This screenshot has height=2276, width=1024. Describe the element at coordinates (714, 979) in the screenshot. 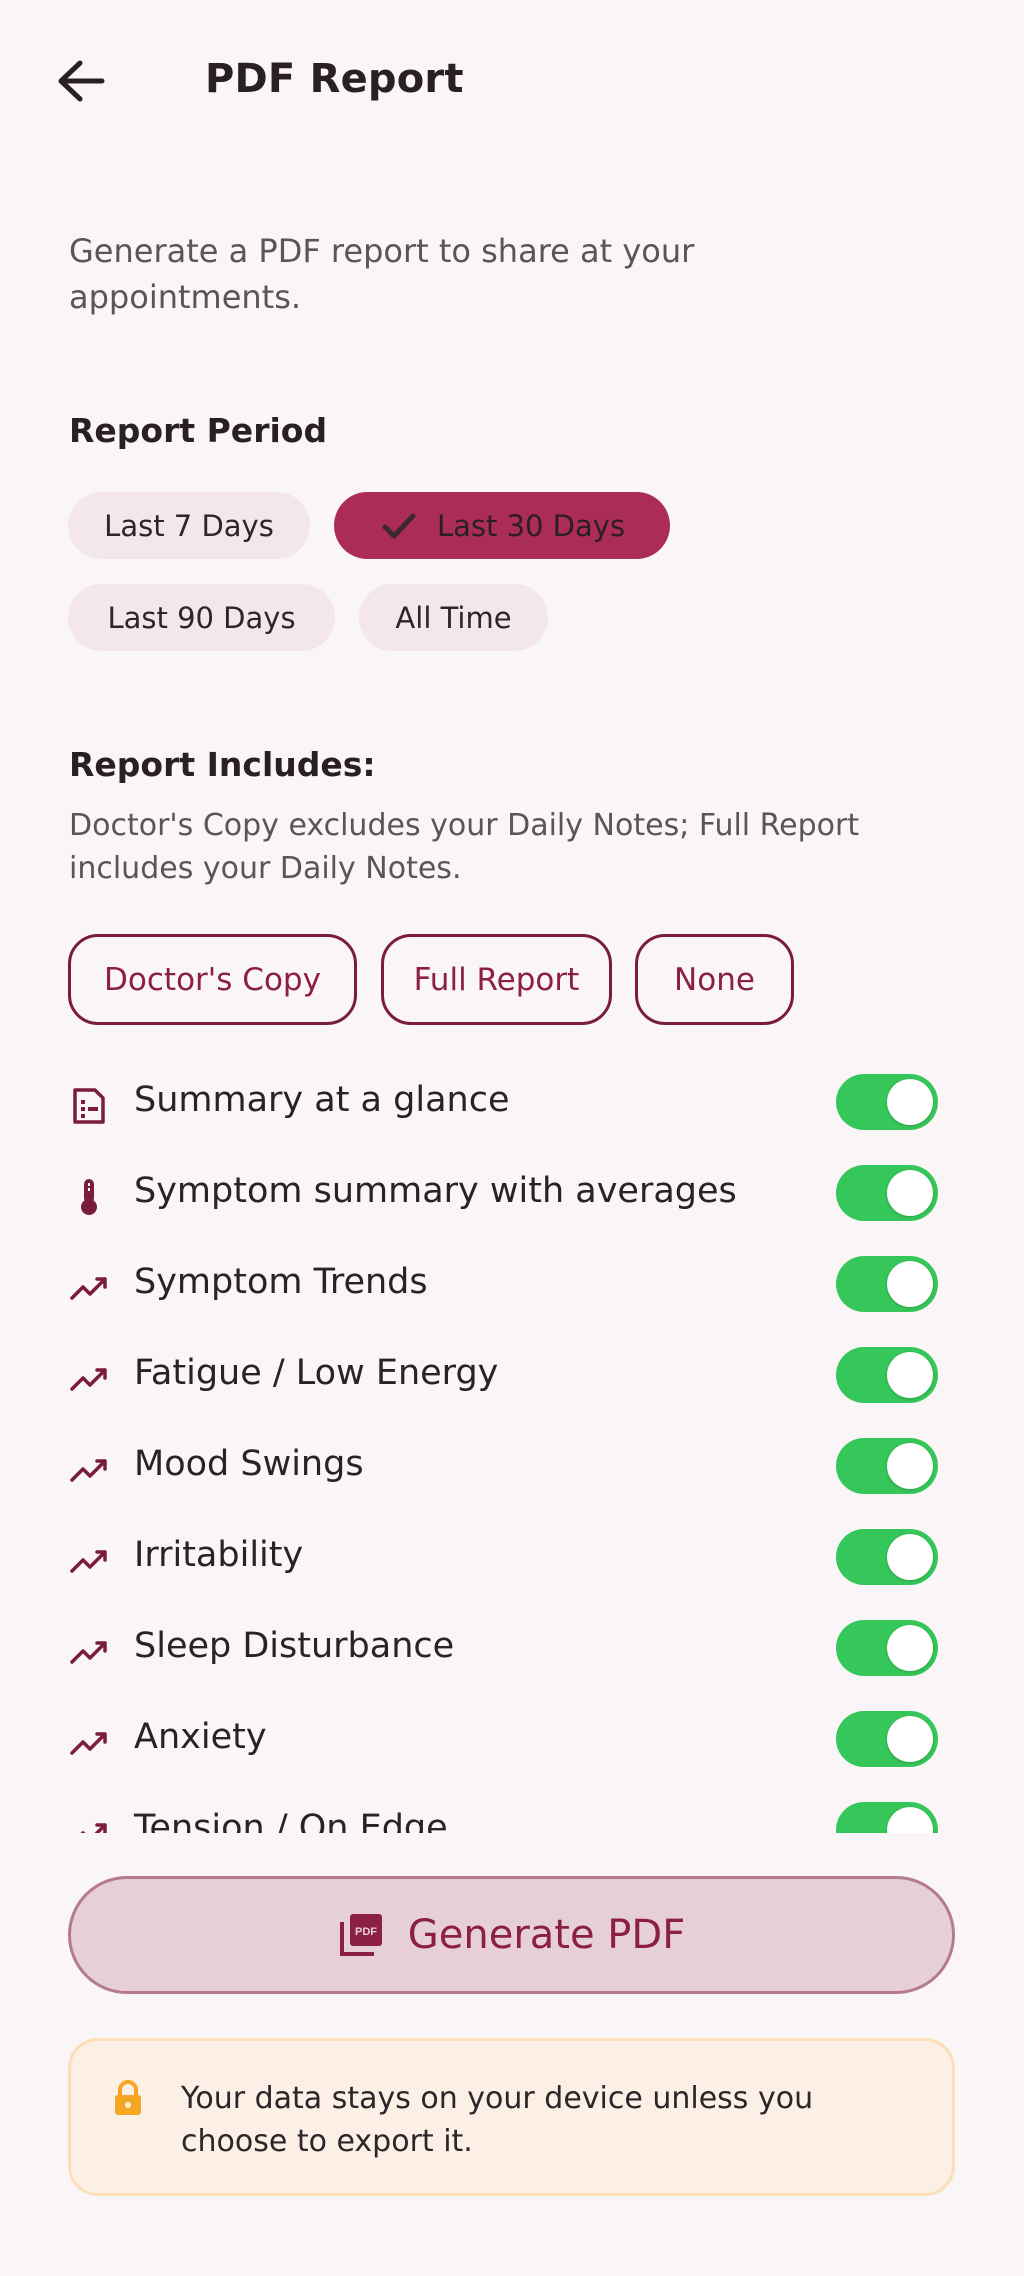

I see `none-button: None` at that location.